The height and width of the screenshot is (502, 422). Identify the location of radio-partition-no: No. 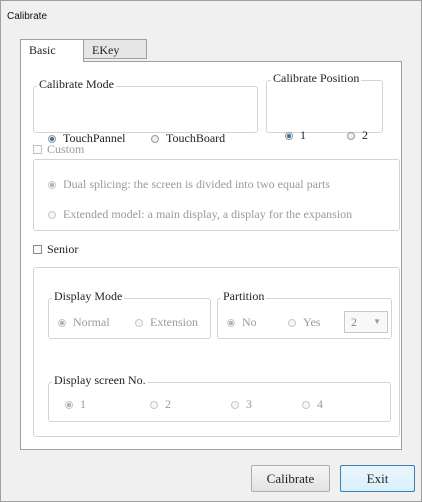
(242, 322).